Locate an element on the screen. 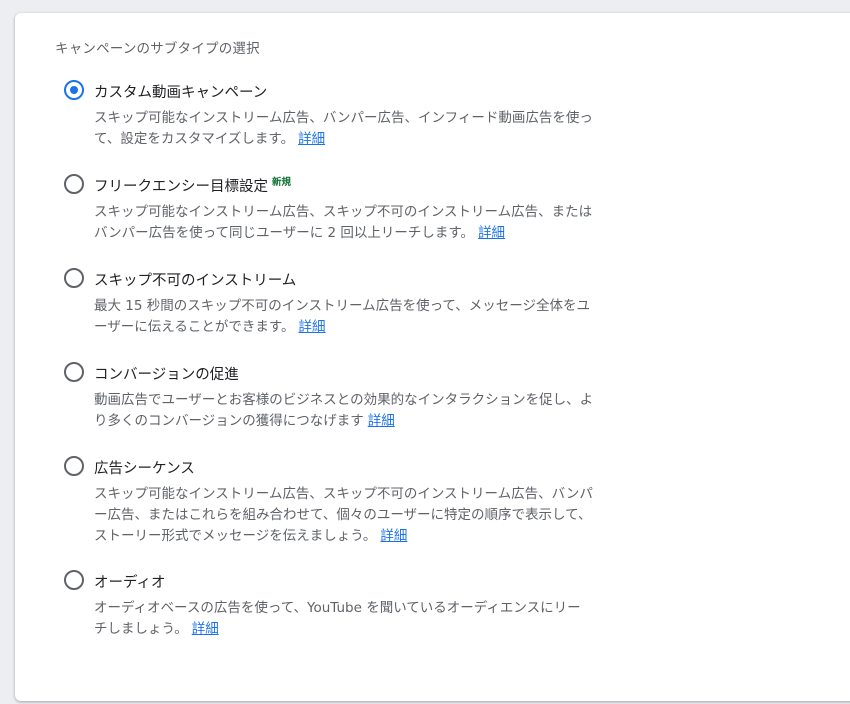 The height and width of the screenshot is (704, 850). radio-custom-video is located at coordinates (74, 90).